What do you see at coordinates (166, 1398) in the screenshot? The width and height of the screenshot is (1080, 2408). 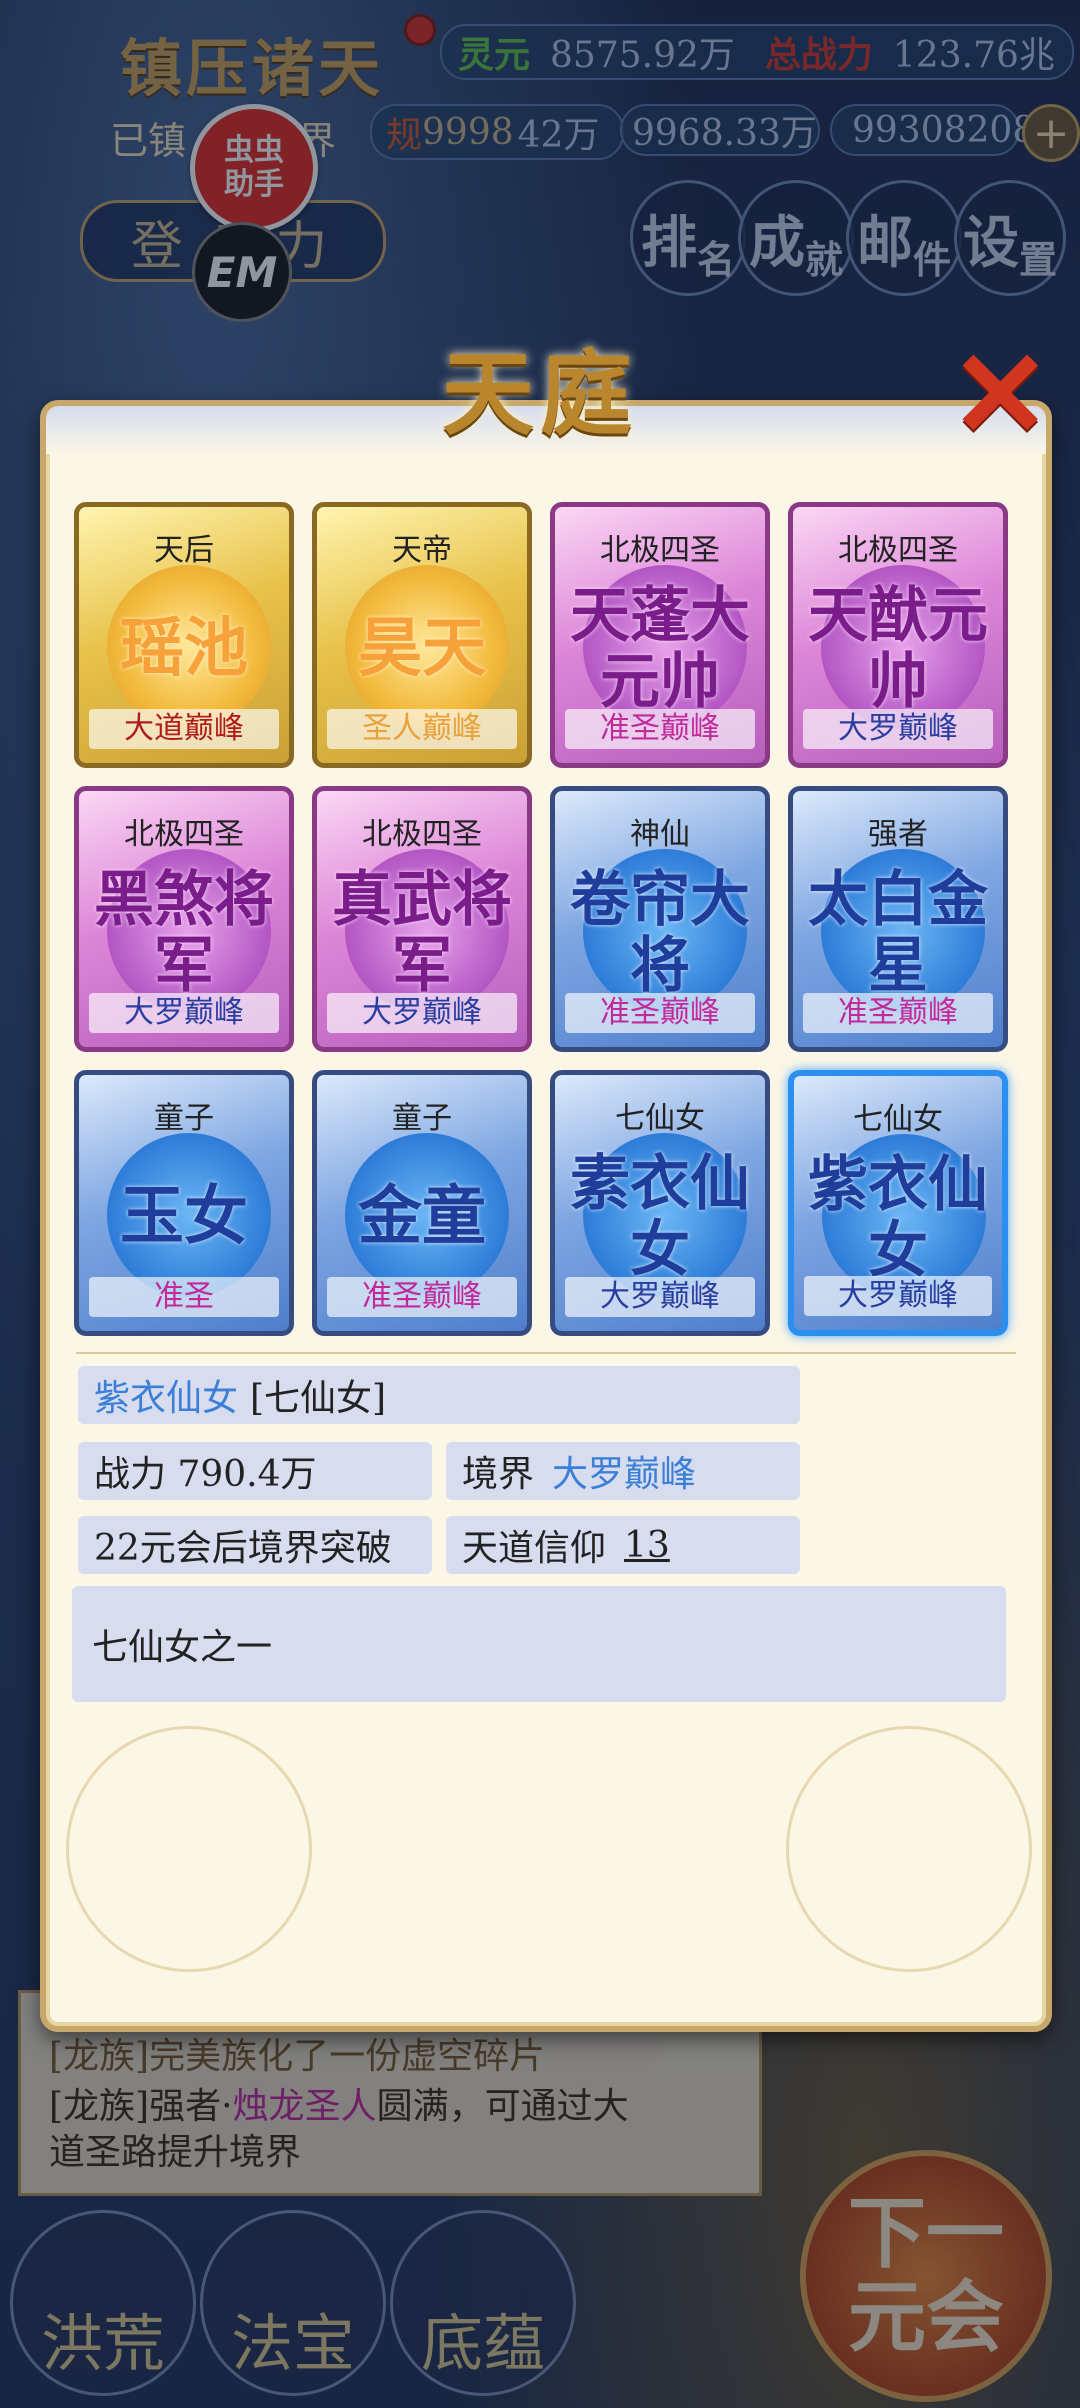 I see `character-name: 紫衣仙女` at bounding box center [166, 1398].